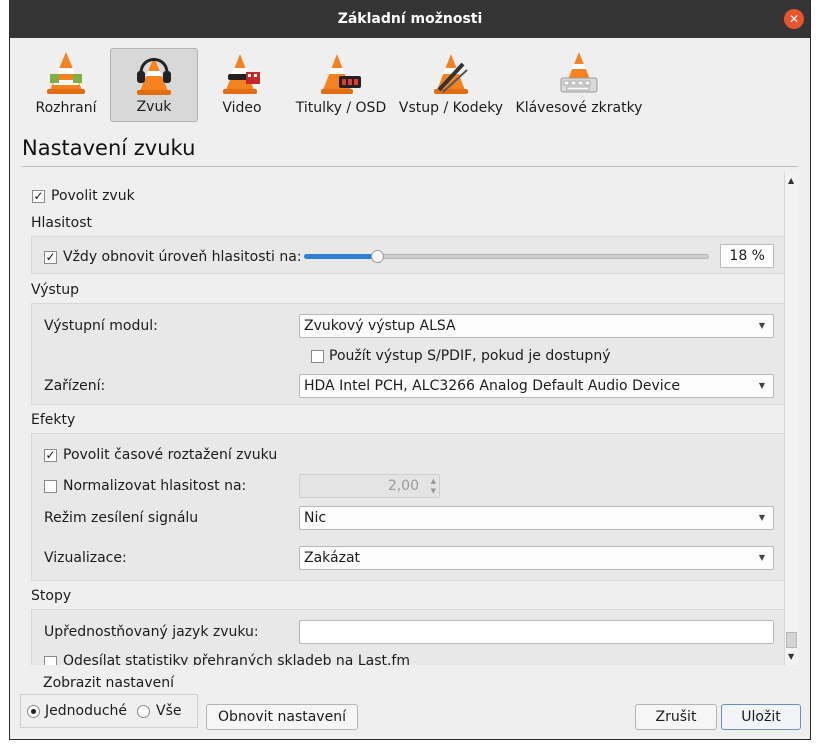  I want to click on show-settings-label: Zobrazit nastavení, so click(109, 683).